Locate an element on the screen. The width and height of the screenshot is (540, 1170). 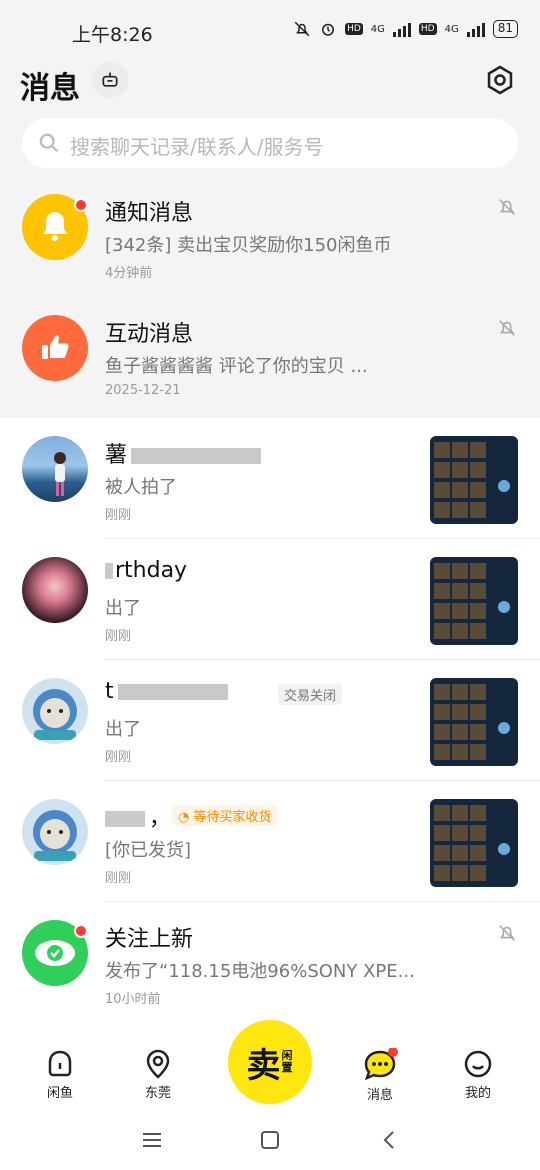
conversation-name: t is located at coordinates (166, 691).